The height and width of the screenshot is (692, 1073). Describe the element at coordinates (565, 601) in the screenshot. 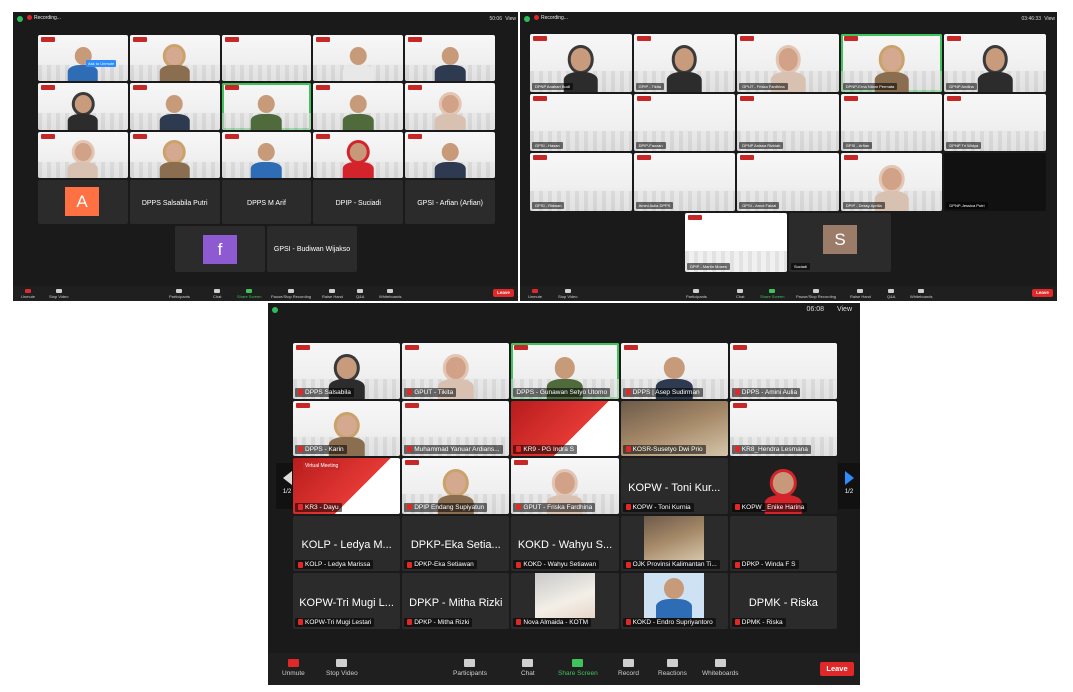

I see `video-tile: Nova Almaida - KOTM` at that location.